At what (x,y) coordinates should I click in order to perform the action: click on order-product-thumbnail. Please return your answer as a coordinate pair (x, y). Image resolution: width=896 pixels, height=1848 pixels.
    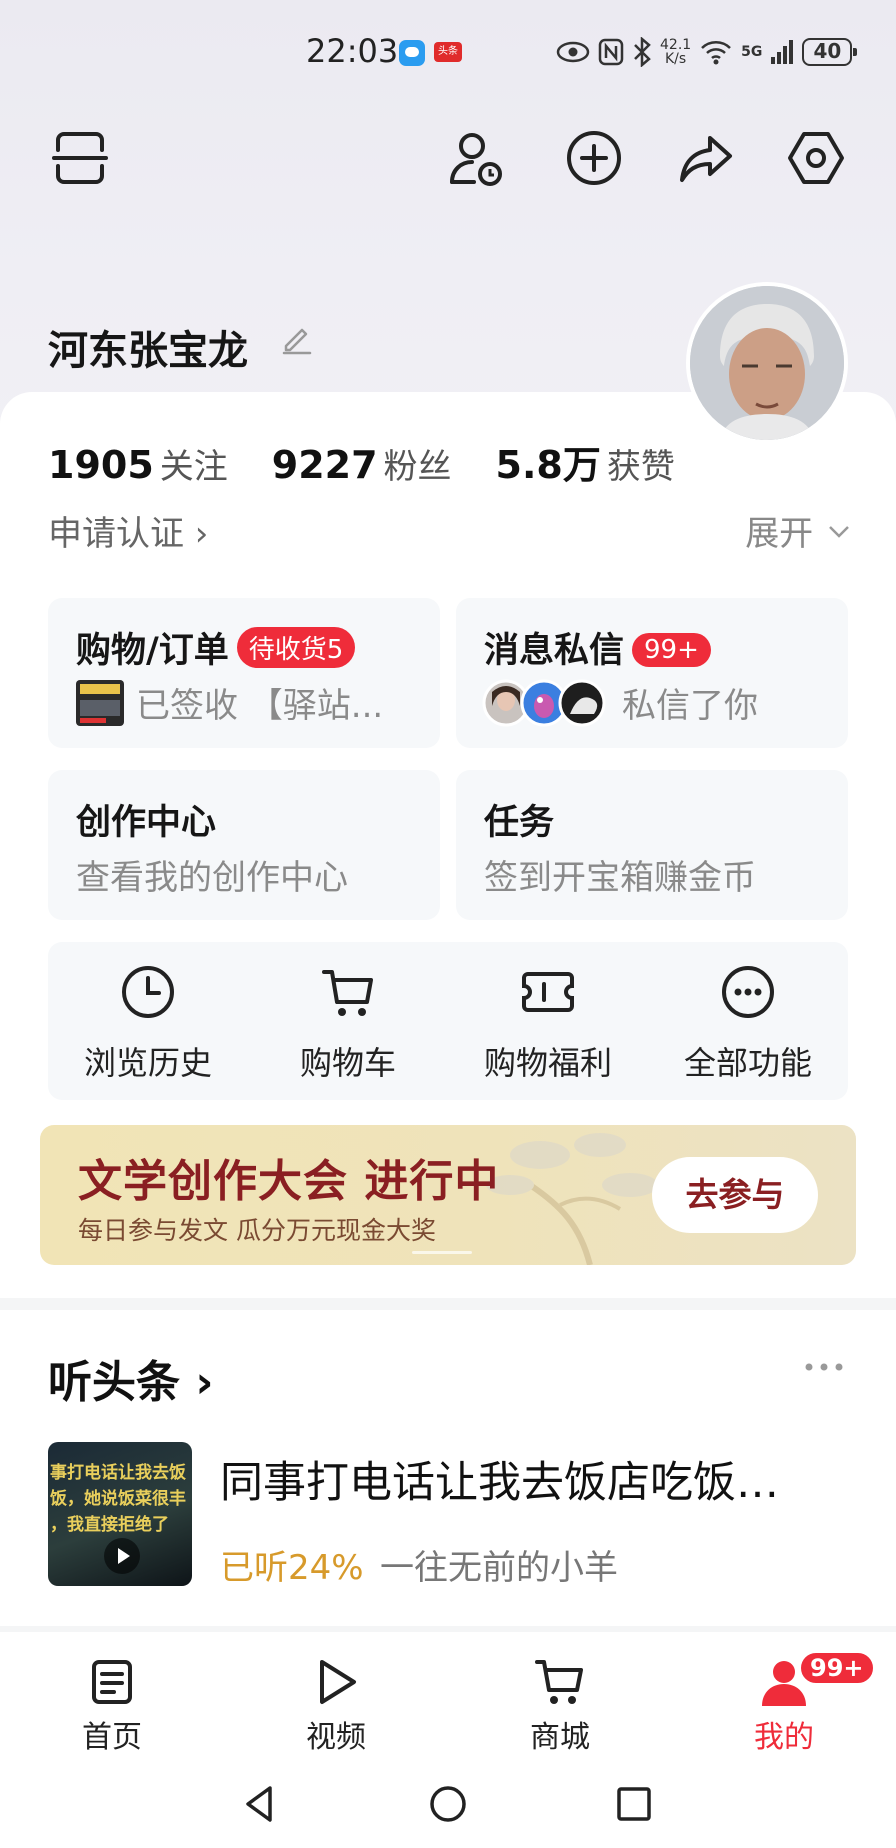
    Looking at the image, I should click on (100, 703).